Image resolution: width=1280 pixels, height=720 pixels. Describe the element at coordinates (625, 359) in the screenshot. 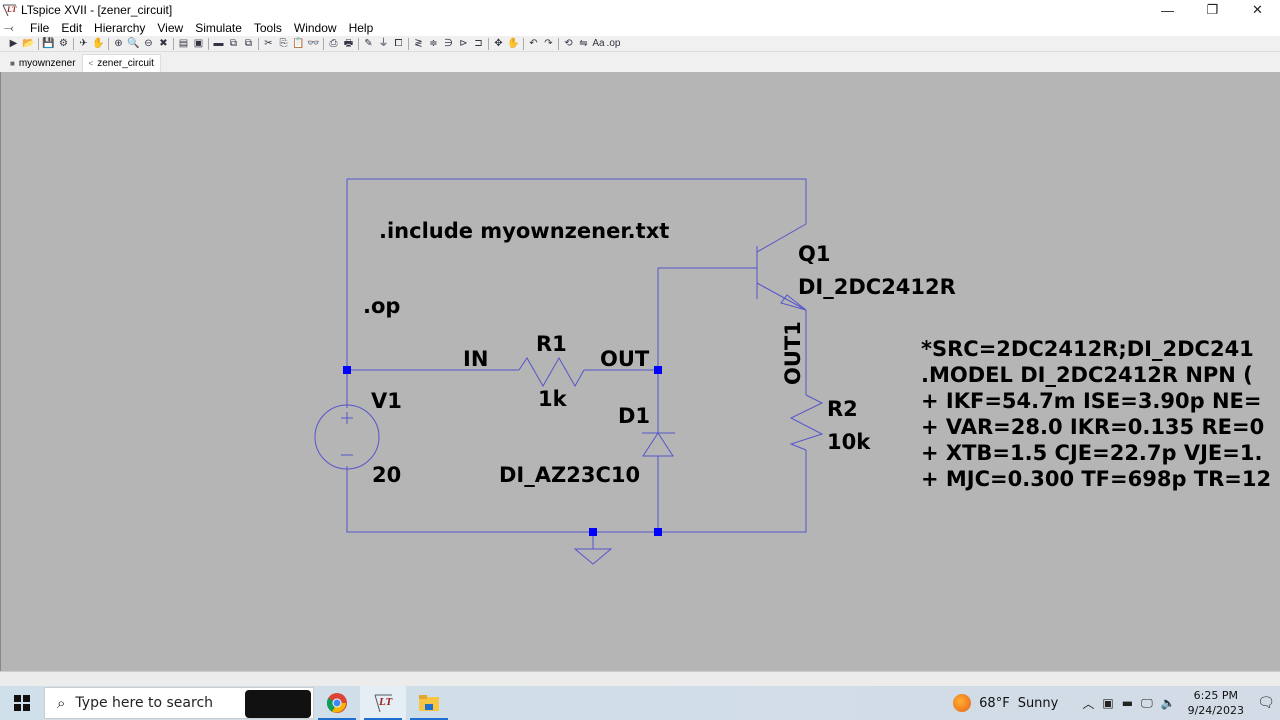

I see `net-label-out: OUT` at that location.